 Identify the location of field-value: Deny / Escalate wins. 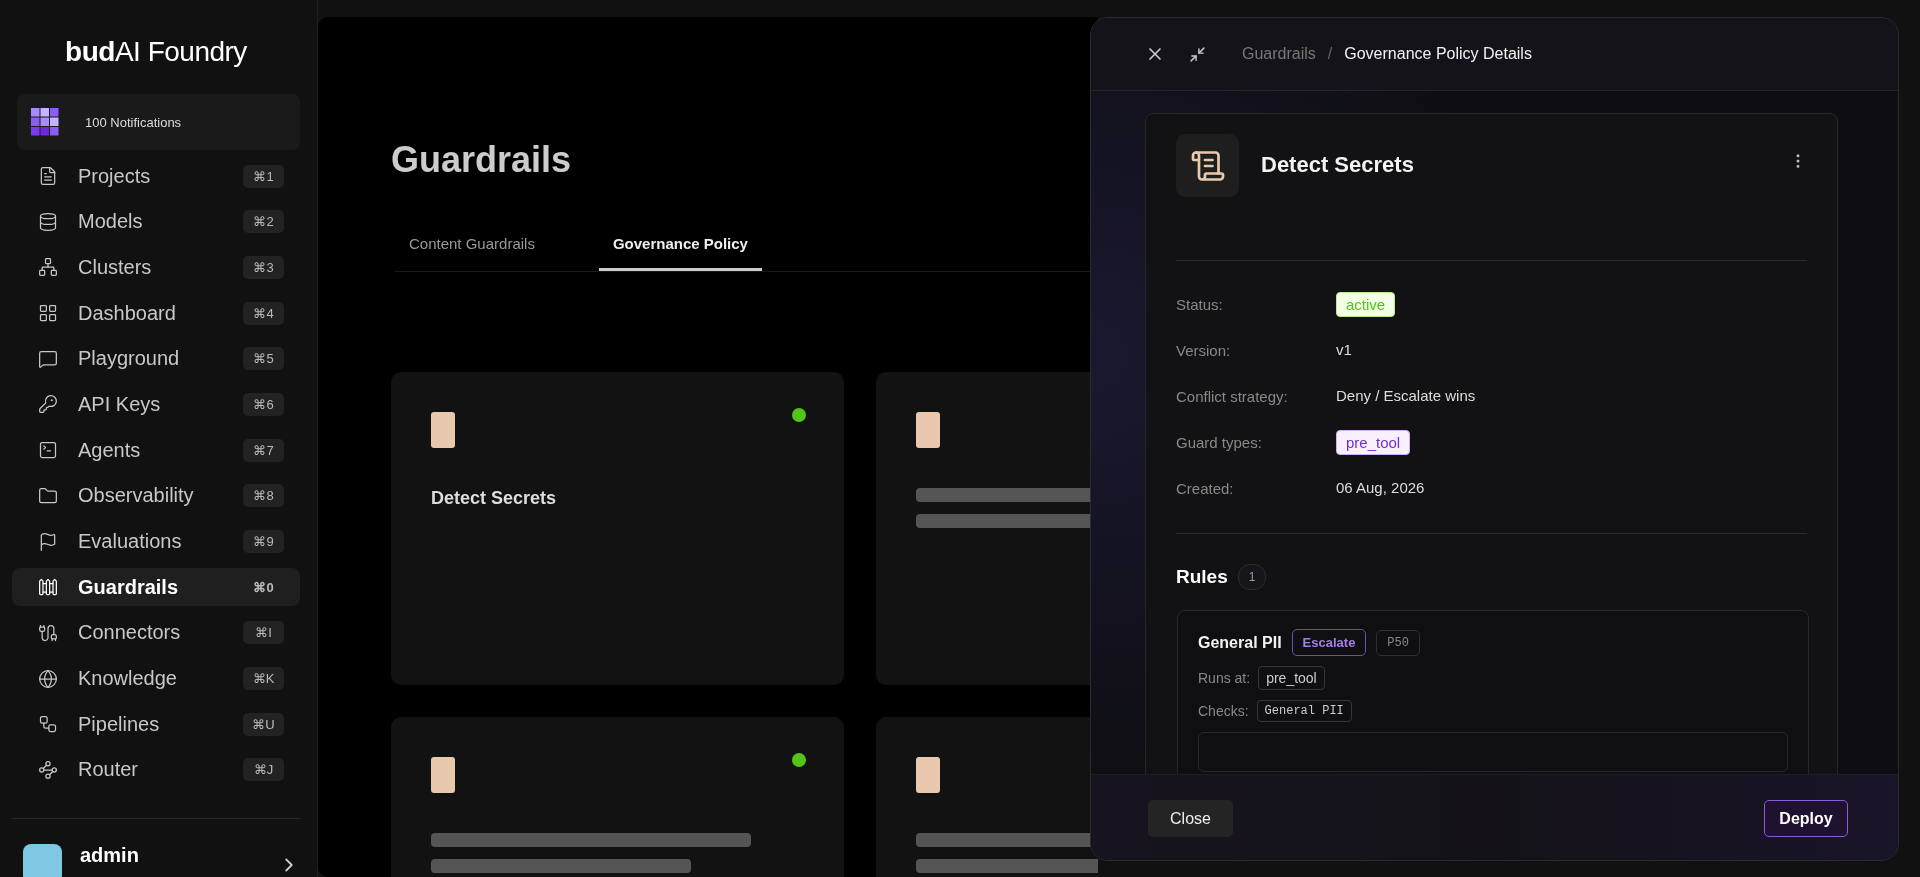
(1406, 395).